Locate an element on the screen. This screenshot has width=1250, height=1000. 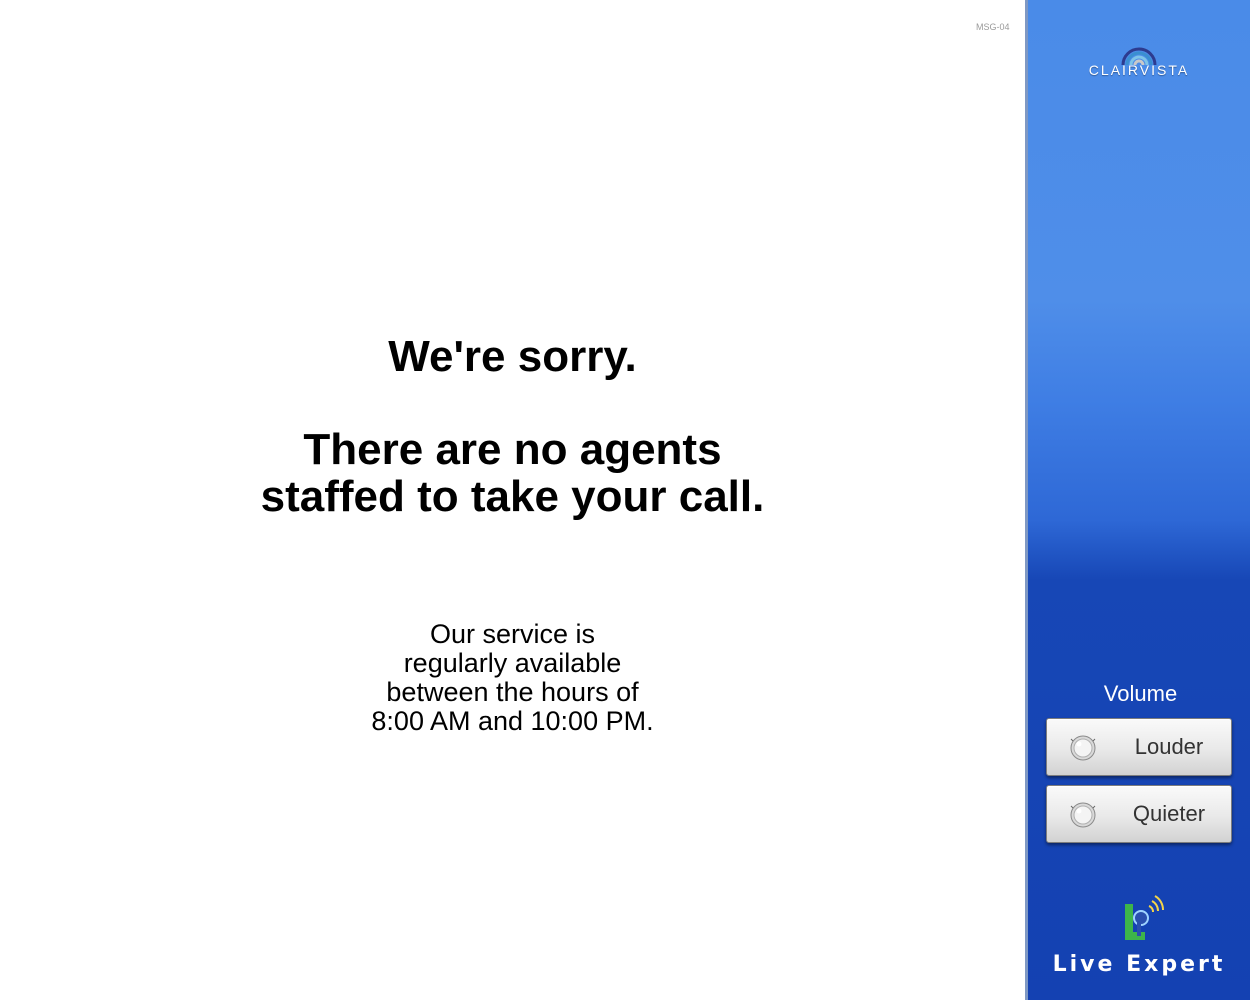
louder-button-label: Louder is located at coordinates (1169, 746).